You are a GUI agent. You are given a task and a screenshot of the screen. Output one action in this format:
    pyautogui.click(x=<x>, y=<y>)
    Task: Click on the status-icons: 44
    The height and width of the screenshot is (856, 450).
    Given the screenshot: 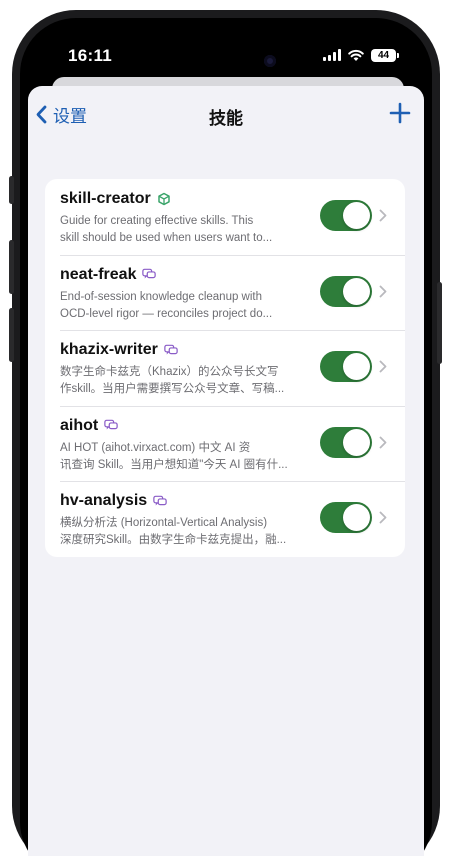 What is the action you would take?
    pyautogui.click(x=361, y=55)
    